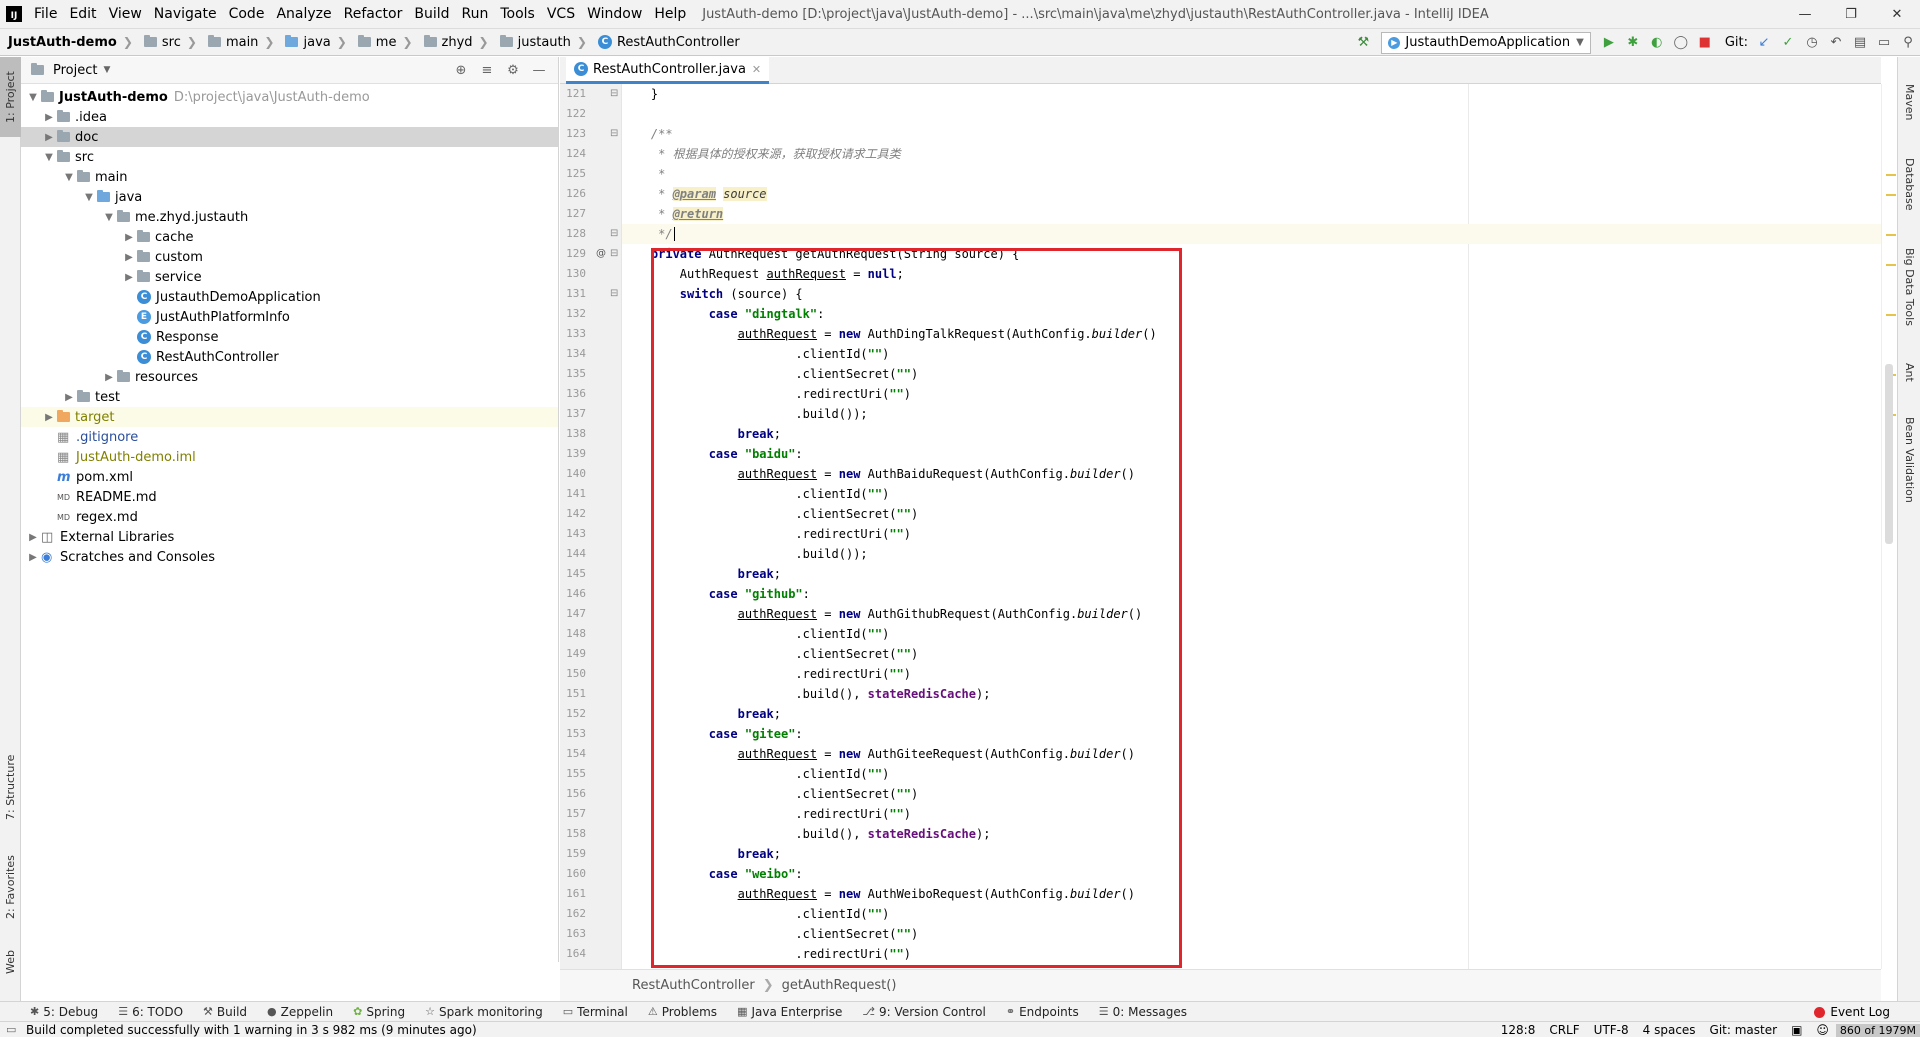 Image resolution: width=1920 pixels, height=1037 pixels. What do you see at coordinates (68, 42) in the screenshot?
I see `nav-crumb-project: JustAuth-demo ❯` at bounding box center [68, 42].